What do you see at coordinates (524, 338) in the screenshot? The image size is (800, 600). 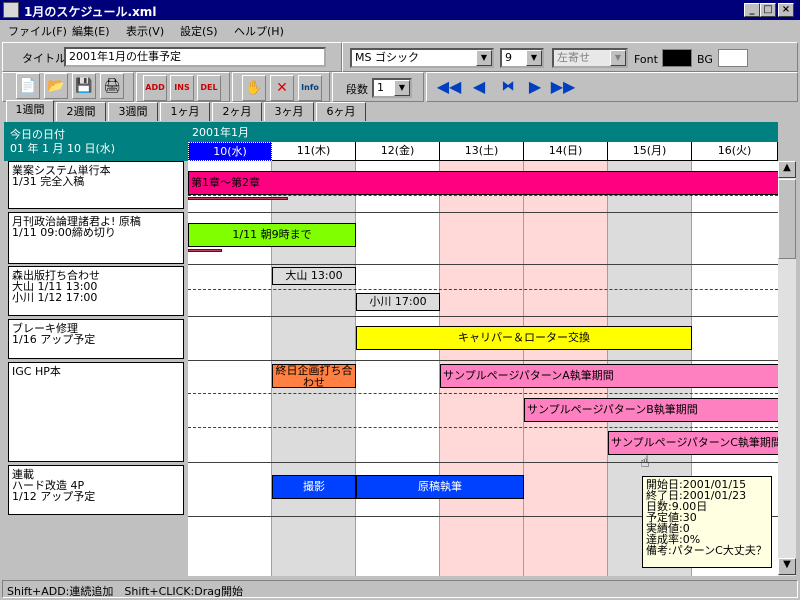 I see `schedule-bar: キャリパー＆ローター交換` at bounding box center [524, 338].